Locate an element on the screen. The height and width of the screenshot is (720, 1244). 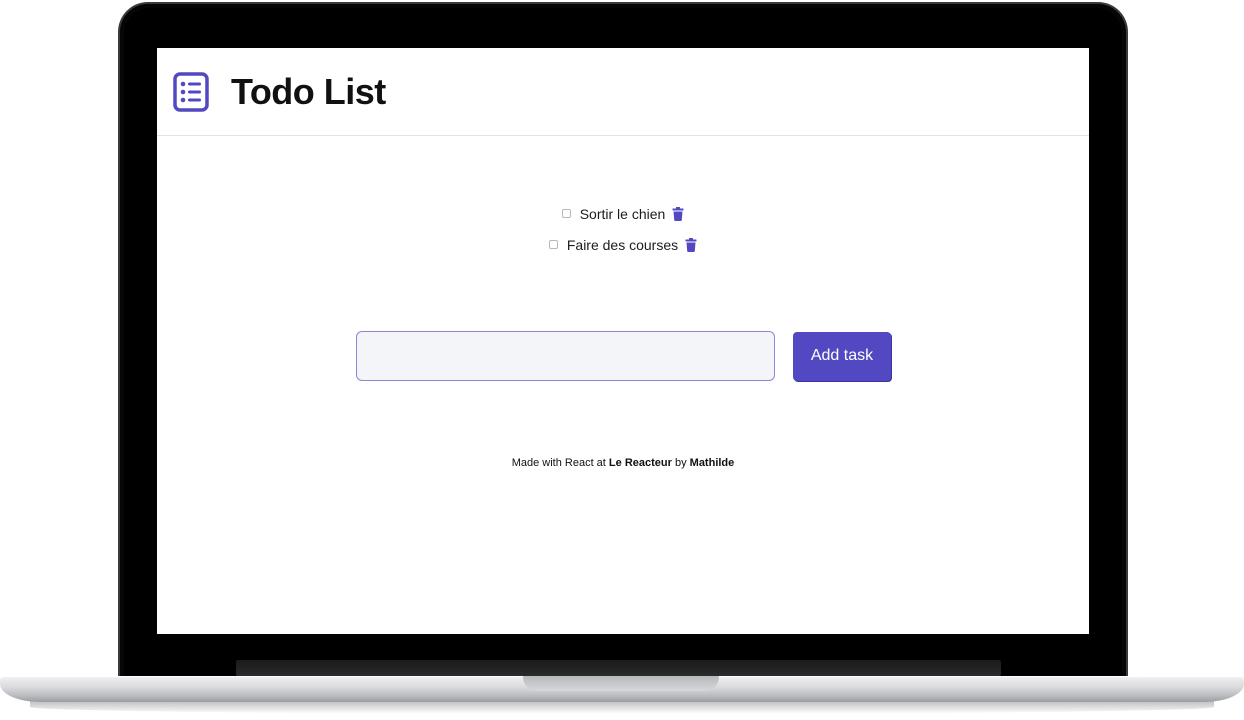
list-item: Faire des courses is located at coordinates (622, 244).